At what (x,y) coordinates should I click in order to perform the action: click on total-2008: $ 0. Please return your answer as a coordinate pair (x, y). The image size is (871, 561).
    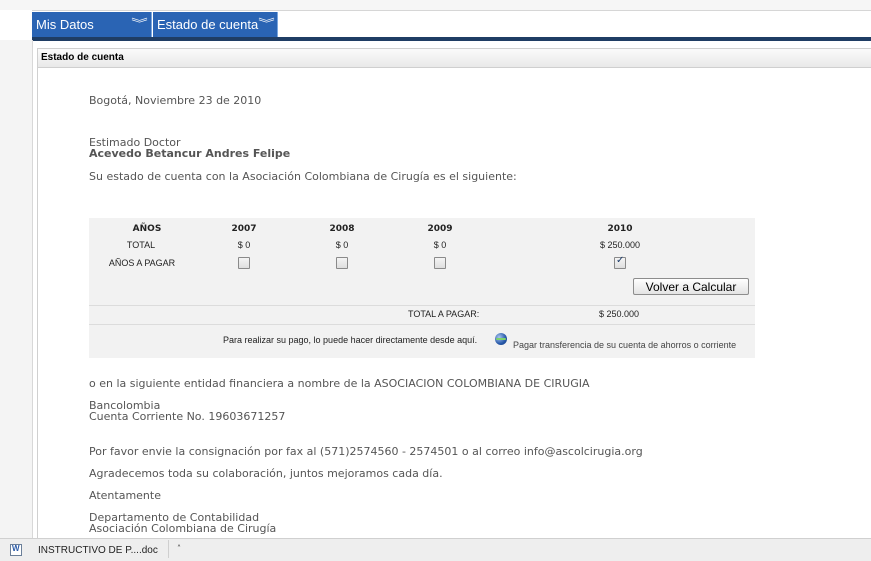
    Looking at the image, I should click on (342, 245).